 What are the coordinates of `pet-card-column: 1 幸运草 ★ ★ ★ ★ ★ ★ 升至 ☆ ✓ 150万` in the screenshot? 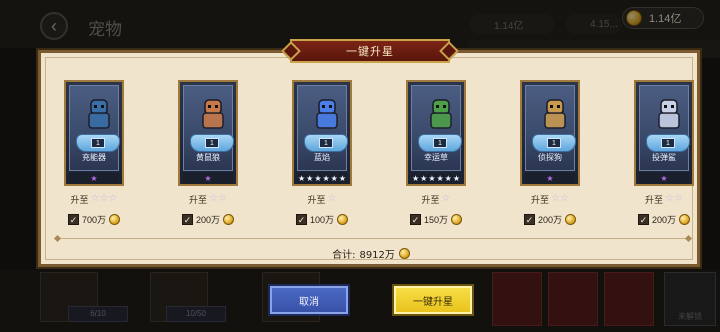 It's located at (436, 153).